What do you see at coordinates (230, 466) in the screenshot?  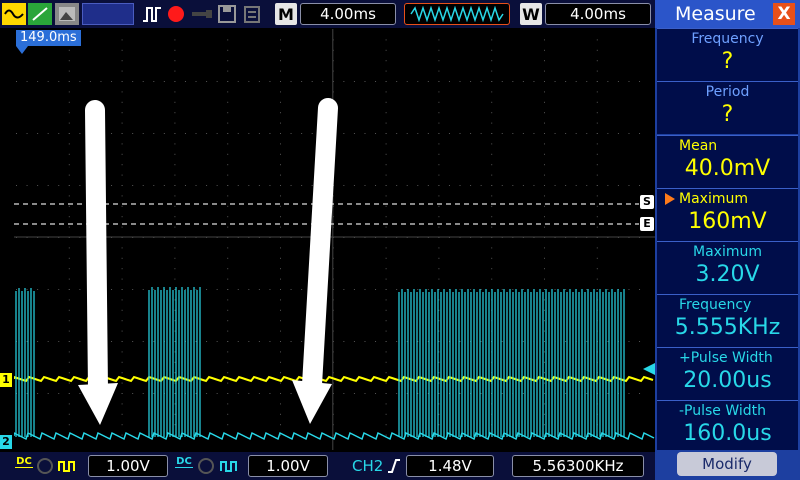 I see `ch2-probe-icon` at bounding box center [230, 466].